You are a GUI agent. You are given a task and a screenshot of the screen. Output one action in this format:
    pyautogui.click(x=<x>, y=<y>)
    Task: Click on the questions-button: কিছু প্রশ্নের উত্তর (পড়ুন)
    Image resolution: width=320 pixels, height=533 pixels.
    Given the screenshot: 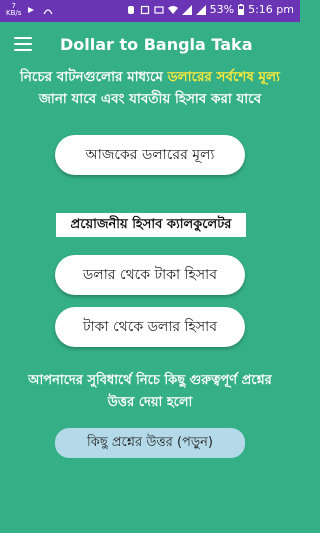 What is the action you would take?
    pyautogui.click(x=150, y=443)
    